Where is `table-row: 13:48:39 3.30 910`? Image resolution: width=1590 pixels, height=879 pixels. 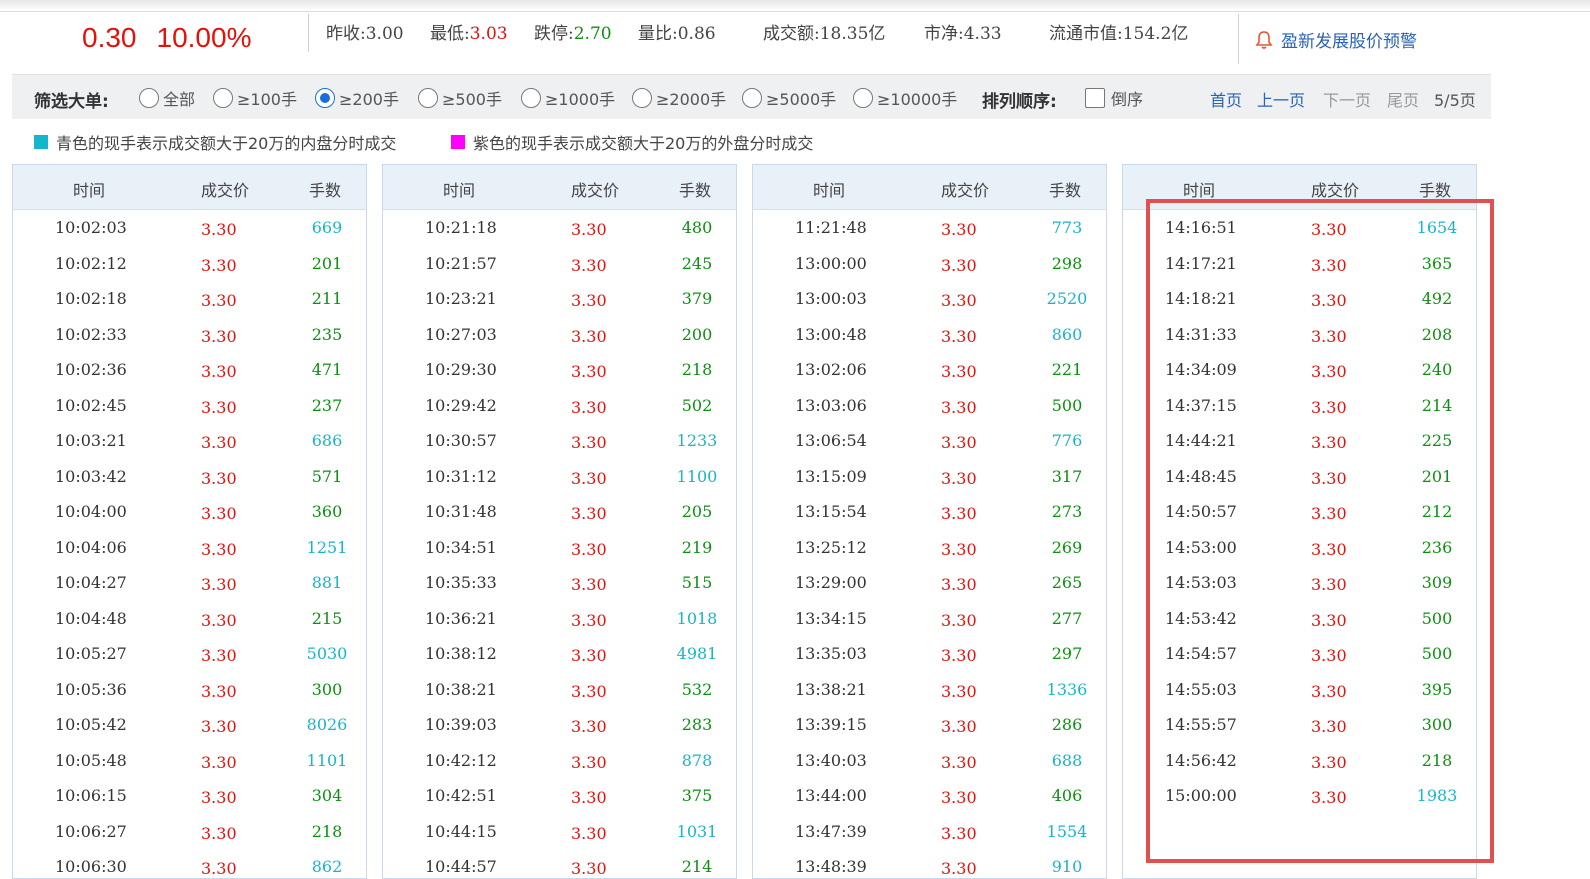 table-row: 13:48:39 3.30 910 is located at coordinates (929, 863).